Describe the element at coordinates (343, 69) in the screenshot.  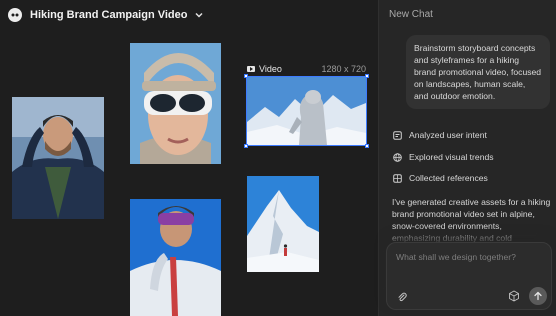
I see `video-dimensions: 1280 x 720` at that location.